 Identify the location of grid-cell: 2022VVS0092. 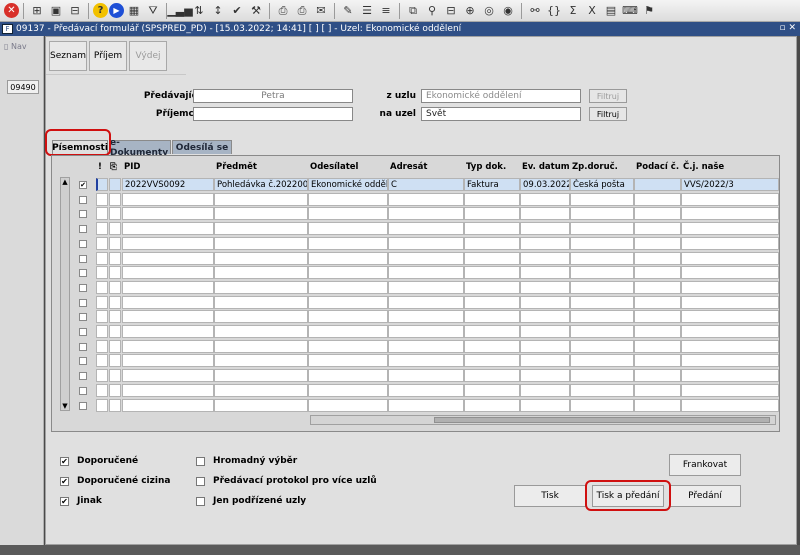
(168, 184).